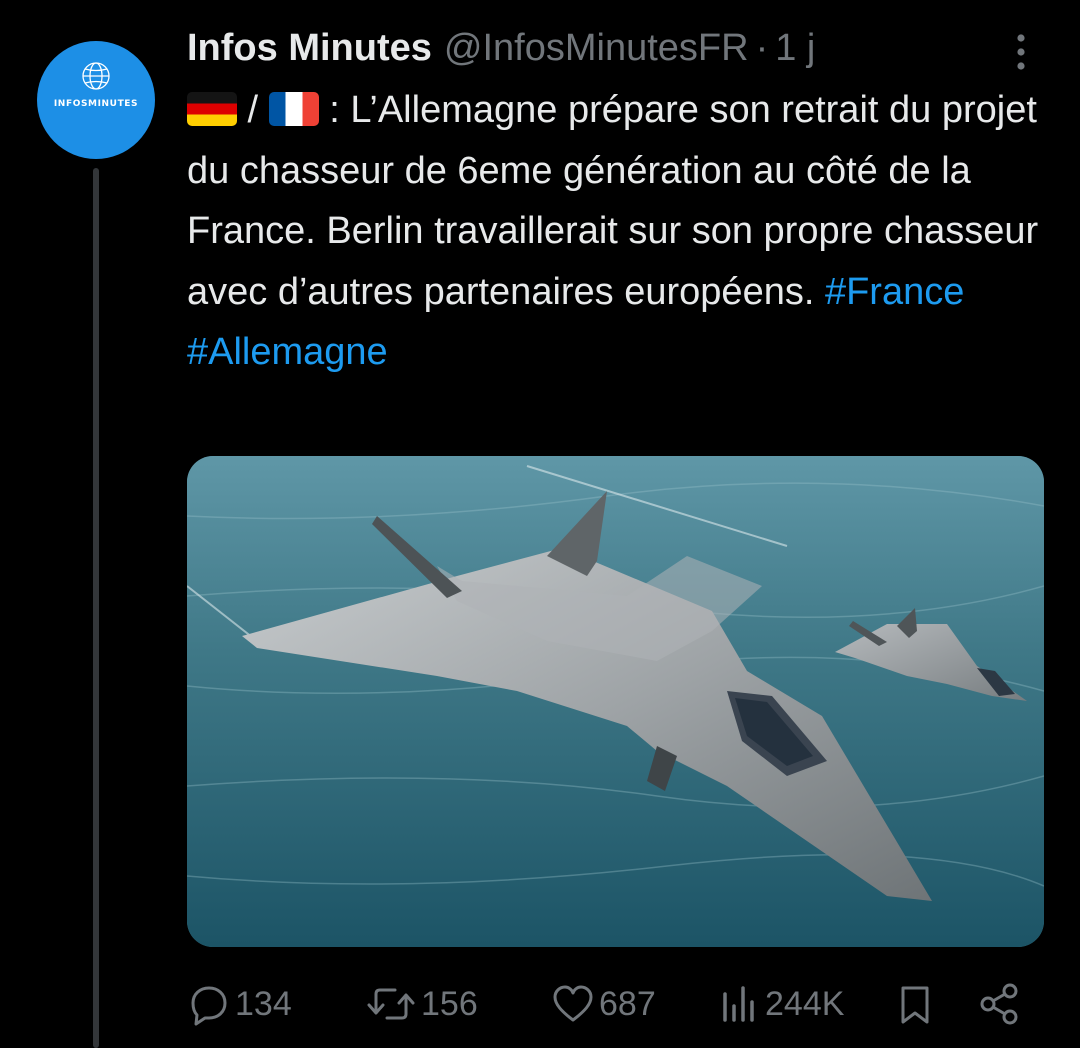 The height and width of the screenshot is (1048, 1080). What do you see at coordinates (96, 104) in the screenshot?
I see `avatar-logo-text: INFOSMINUTES` at bounding box center [96, 104].